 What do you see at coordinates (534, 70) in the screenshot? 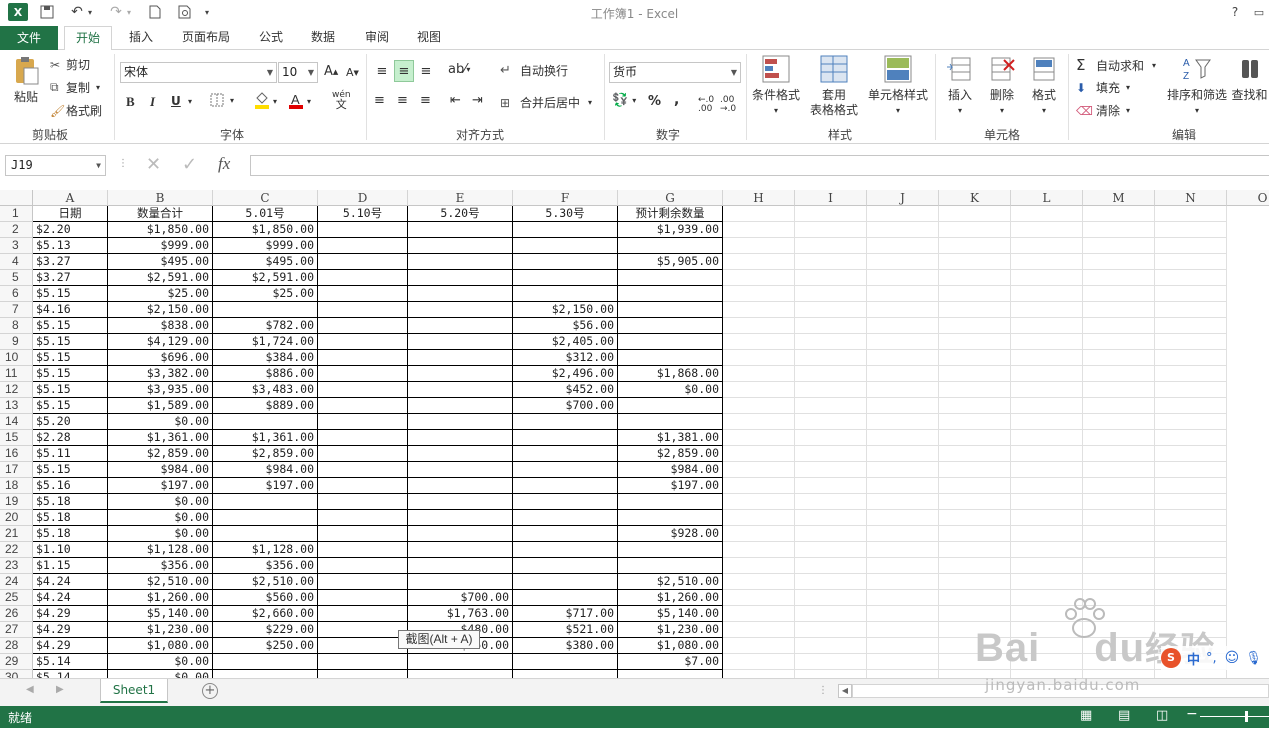
I see `wrap-text-button: ↵ 自动换行` at bounding box center [534, 70].